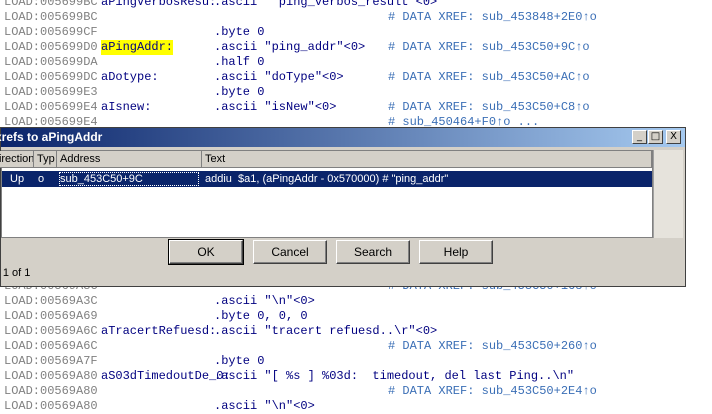  What do you see at coordinates (17, 179) in the screenshot?
I see `cell-direction: Up` at bounding box center [17, 179].